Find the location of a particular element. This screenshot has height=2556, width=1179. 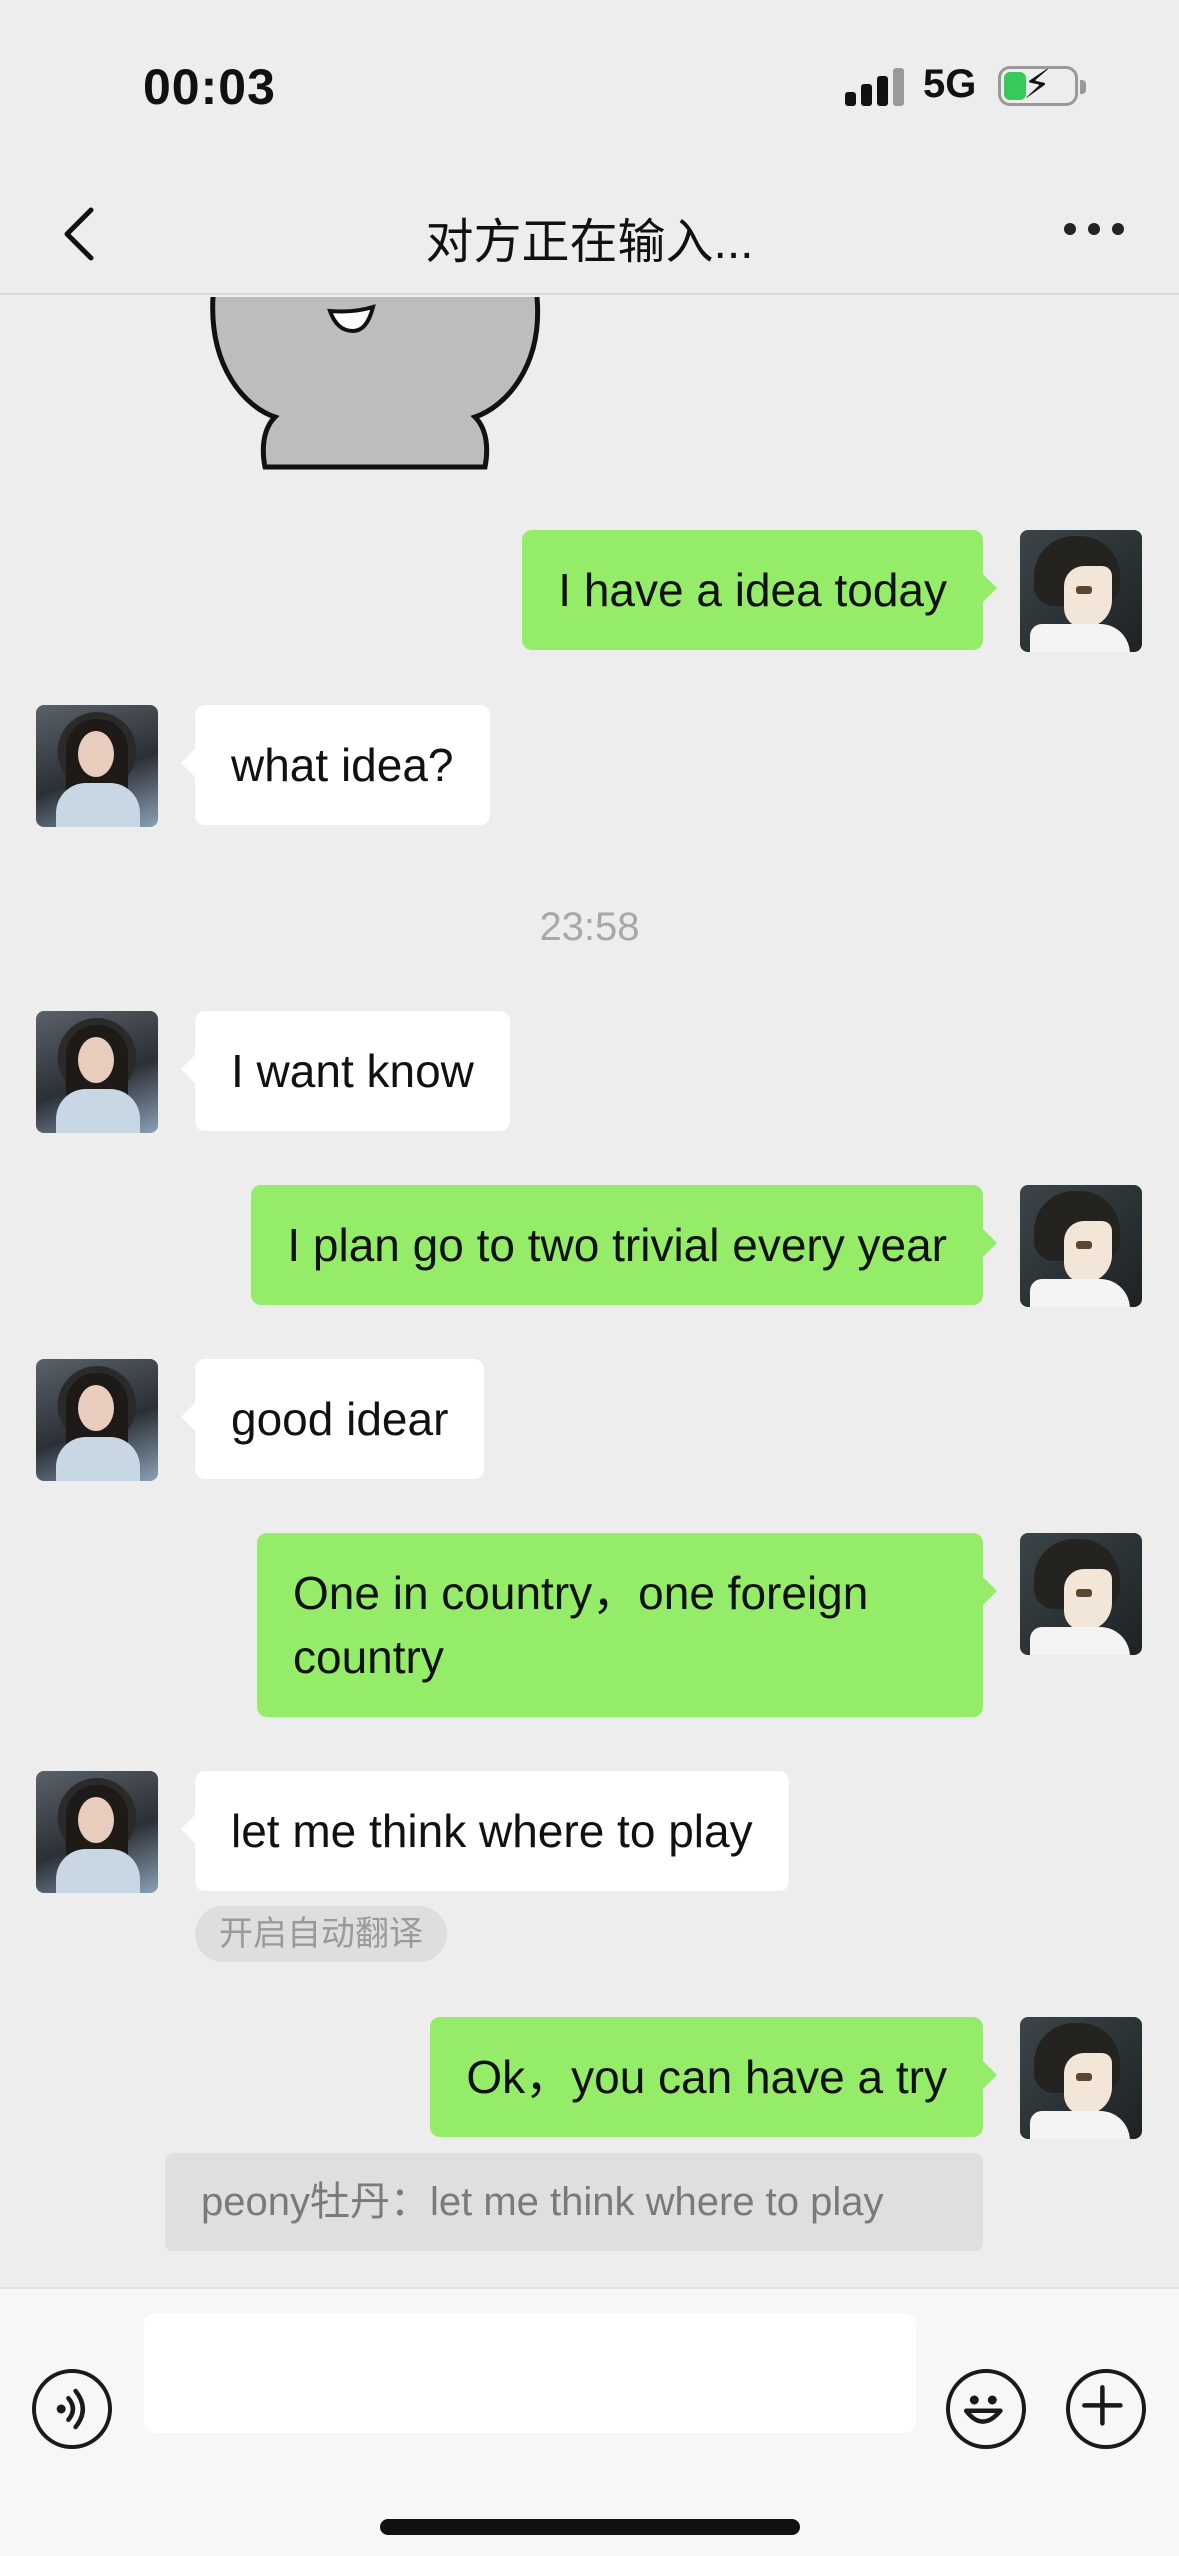

message-text-line: One in country，one foreign is located at coordinates (581, 1593).